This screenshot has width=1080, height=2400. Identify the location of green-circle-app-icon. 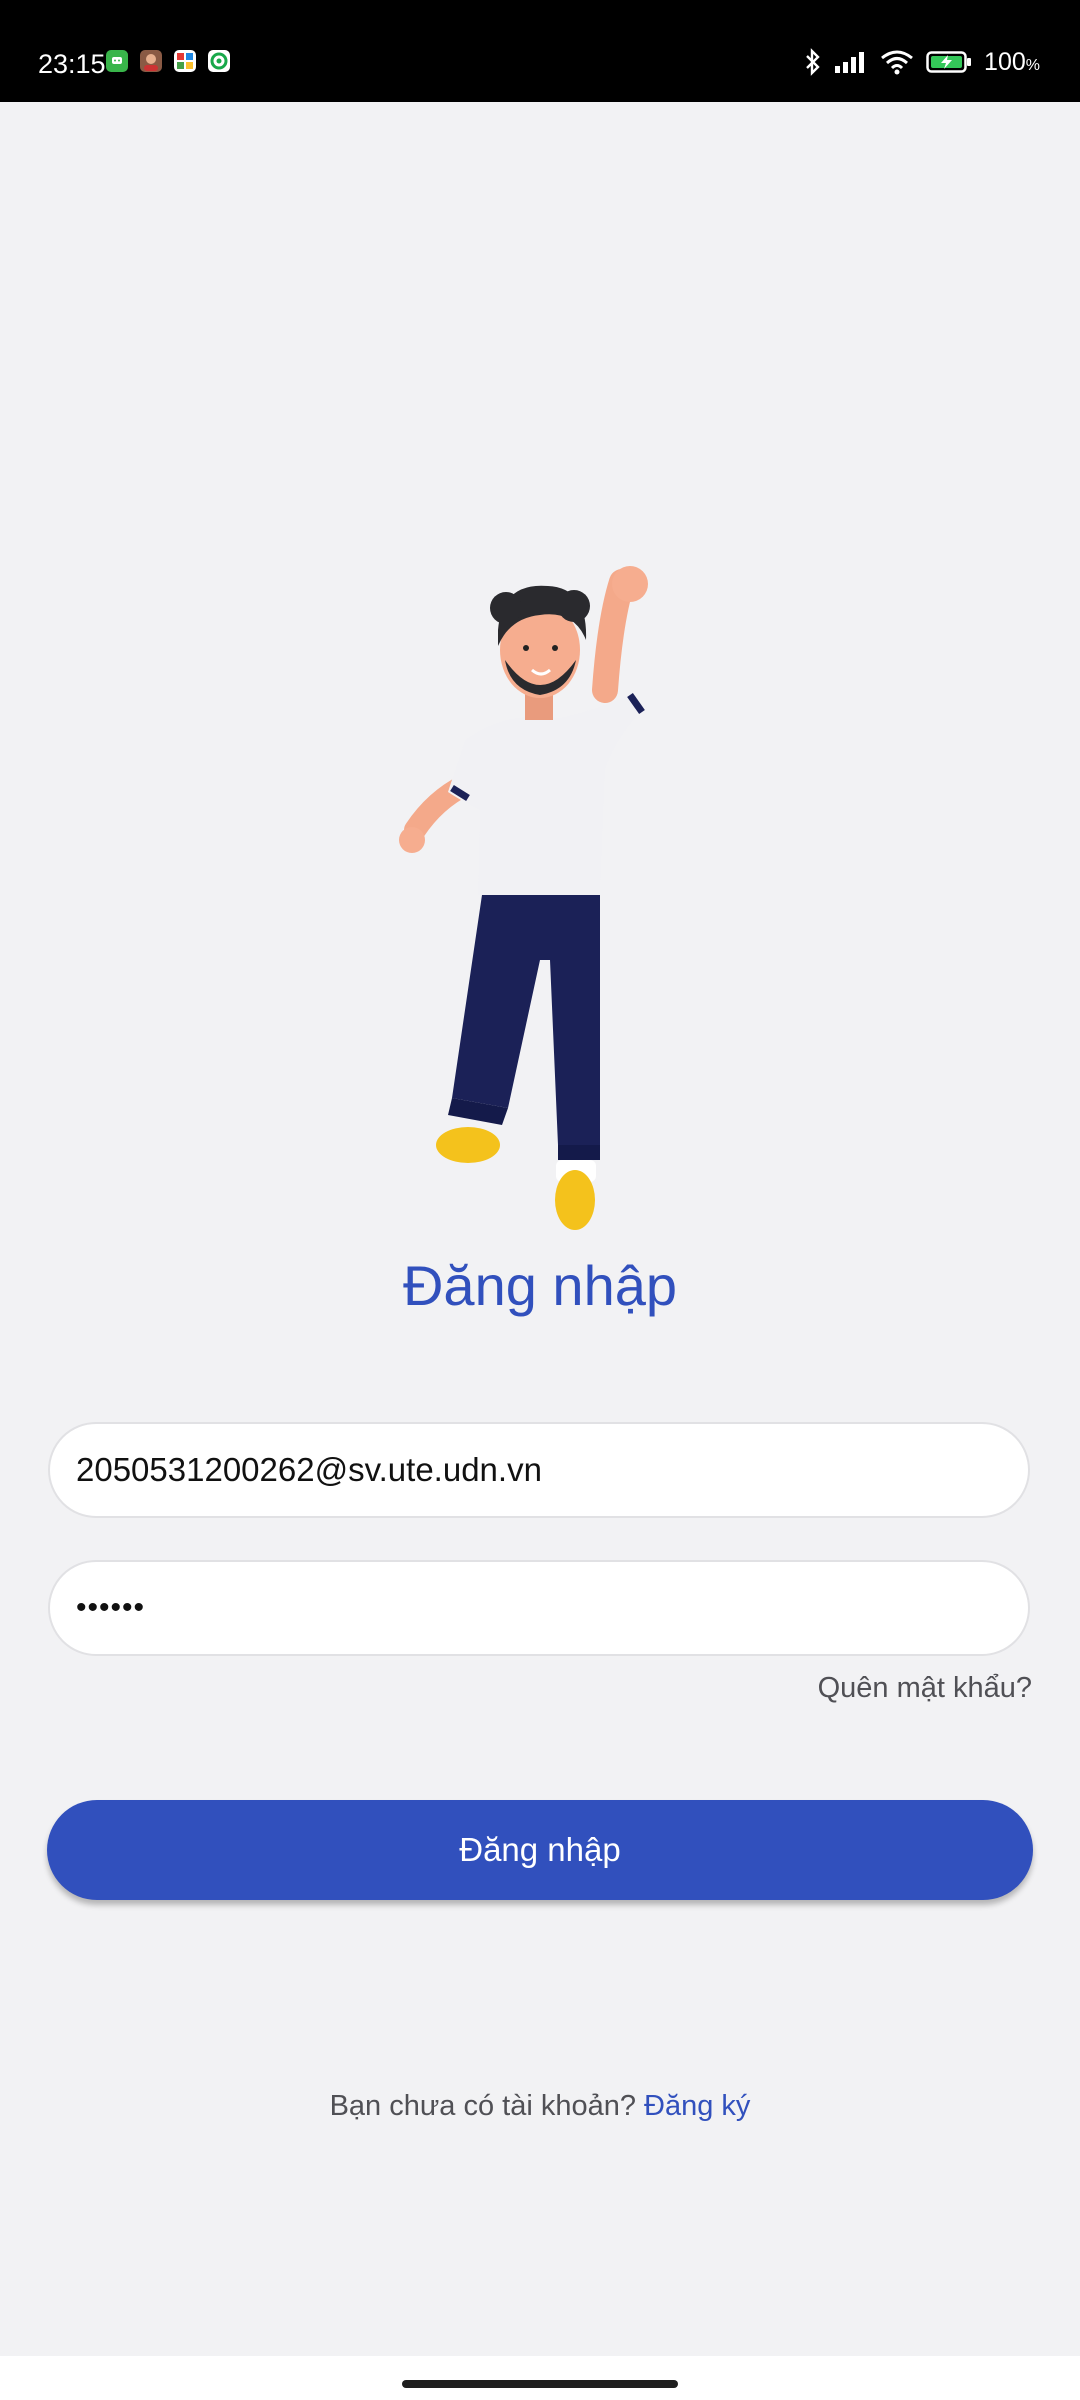
(219, 61).